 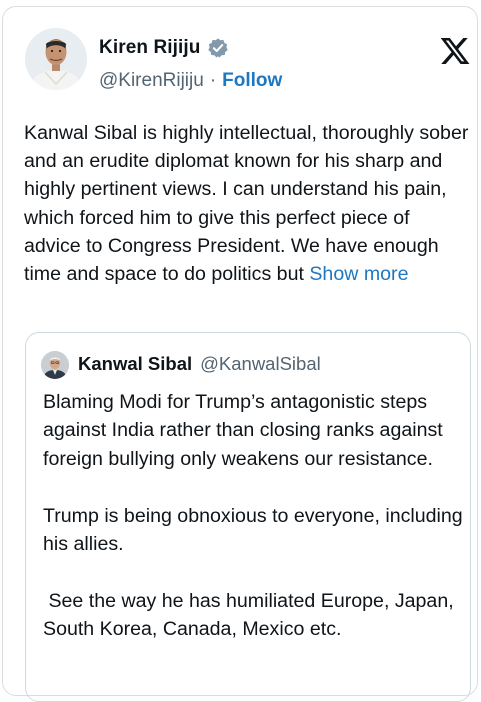 I want to click on author-name: Kiren Rijiju, so click(x=150, y=48).